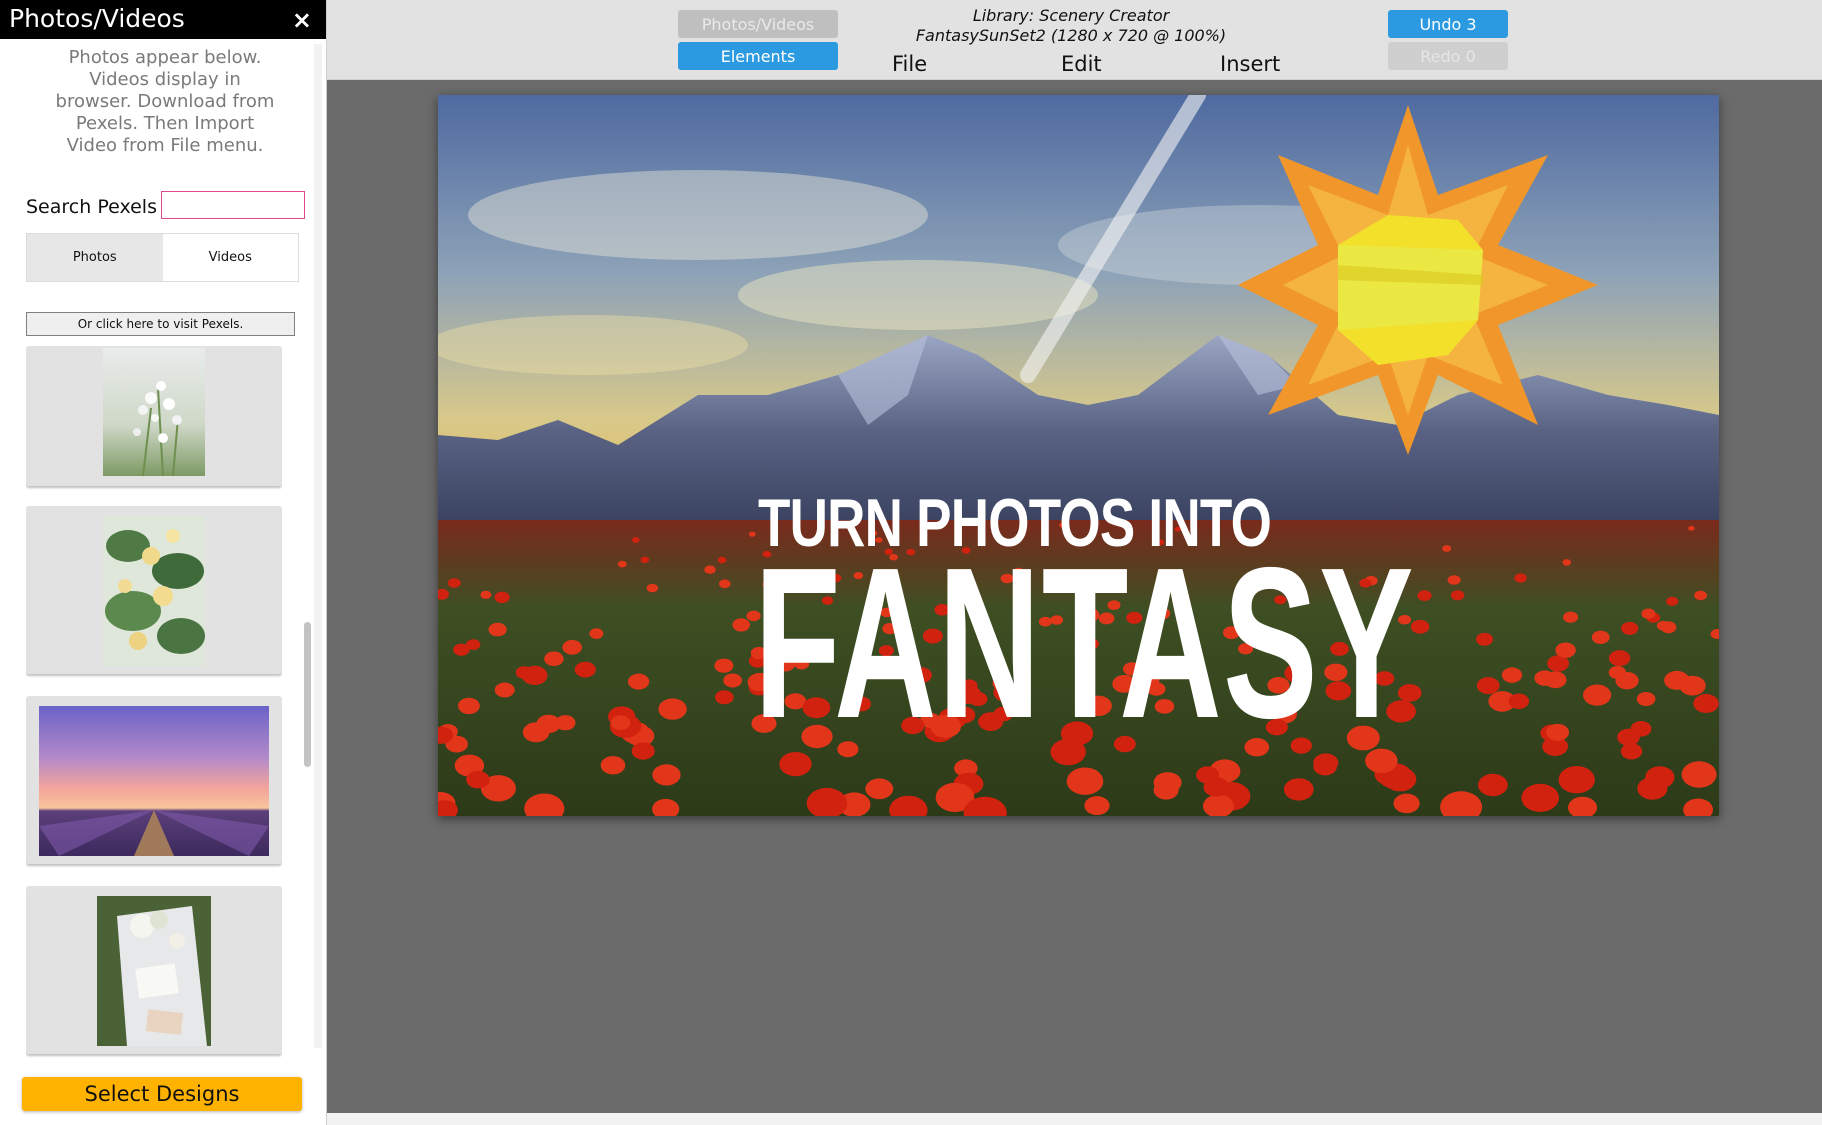  I want to click on photo-results-list, so click(154, 706).